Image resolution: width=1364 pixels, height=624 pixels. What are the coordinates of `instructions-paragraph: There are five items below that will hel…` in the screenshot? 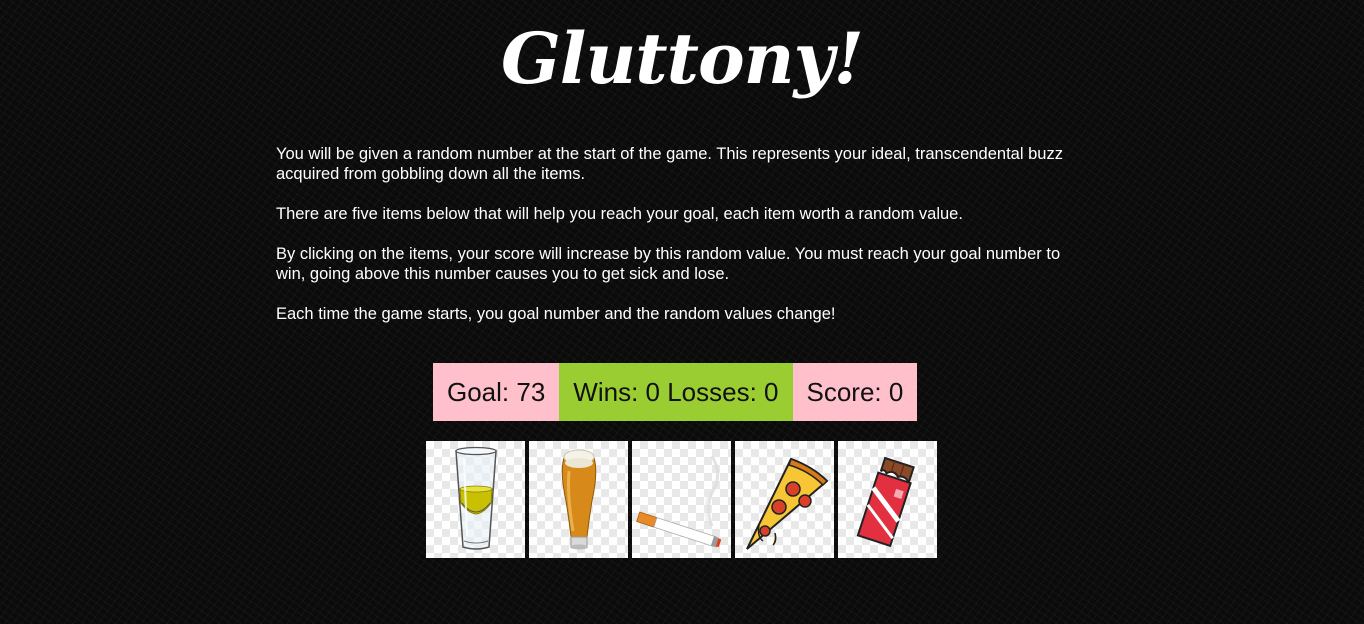 It's located at (619, 214).